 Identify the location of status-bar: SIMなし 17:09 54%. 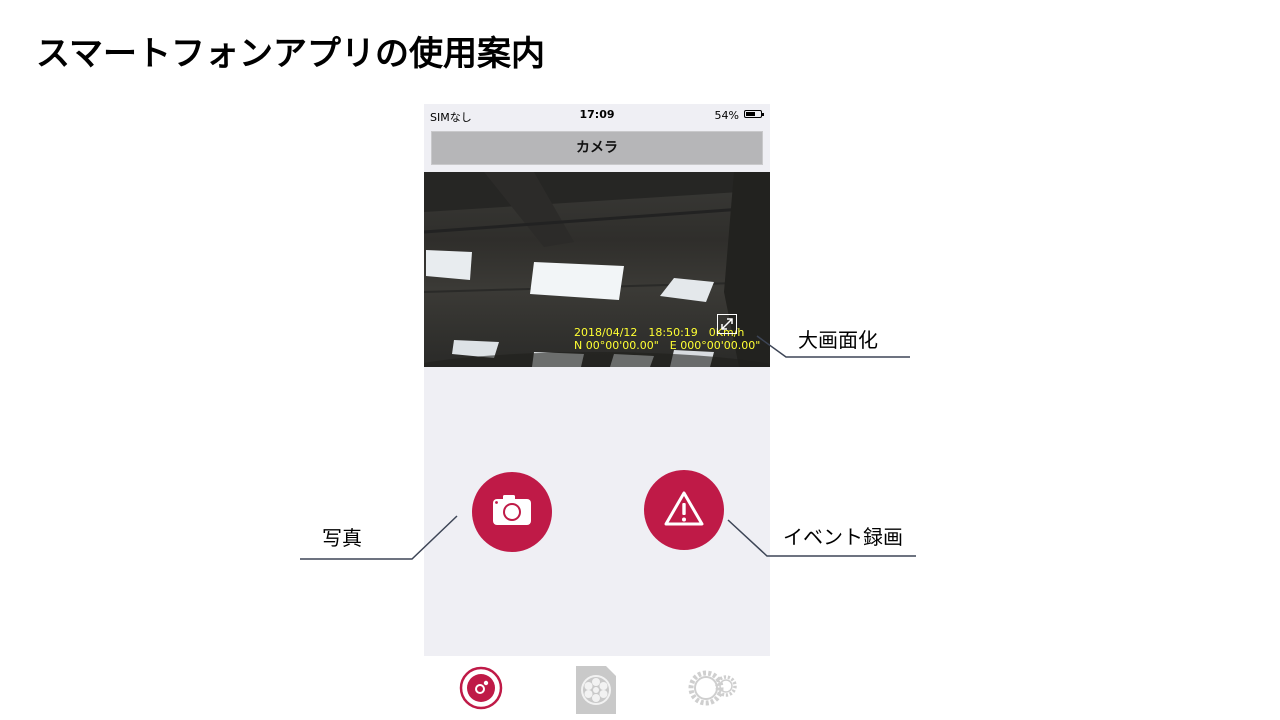
(597, 115).